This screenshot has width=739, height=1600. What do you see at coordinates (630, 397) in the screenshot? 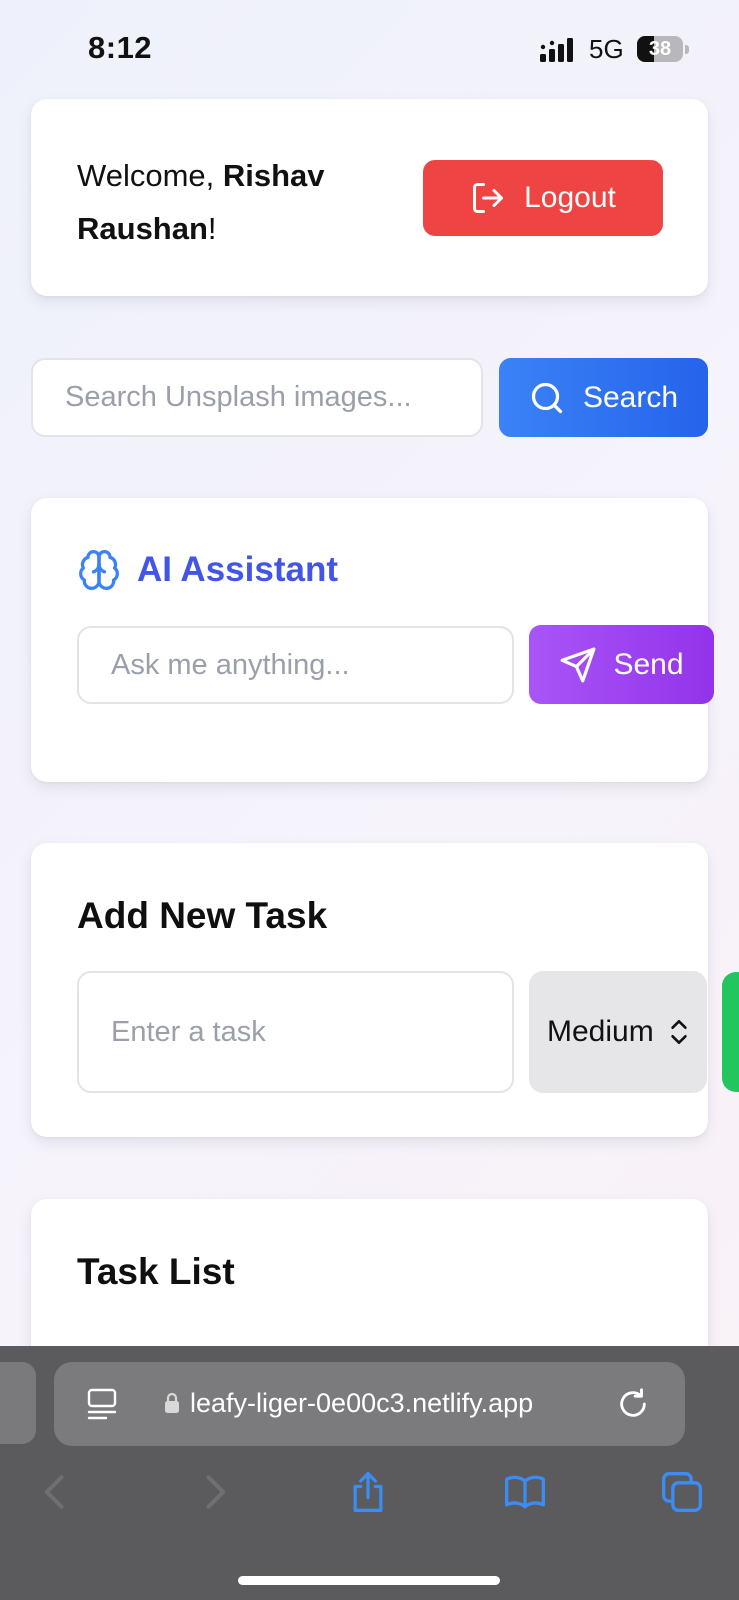
I see `search-label: Search` at bounding box center [630, 397].